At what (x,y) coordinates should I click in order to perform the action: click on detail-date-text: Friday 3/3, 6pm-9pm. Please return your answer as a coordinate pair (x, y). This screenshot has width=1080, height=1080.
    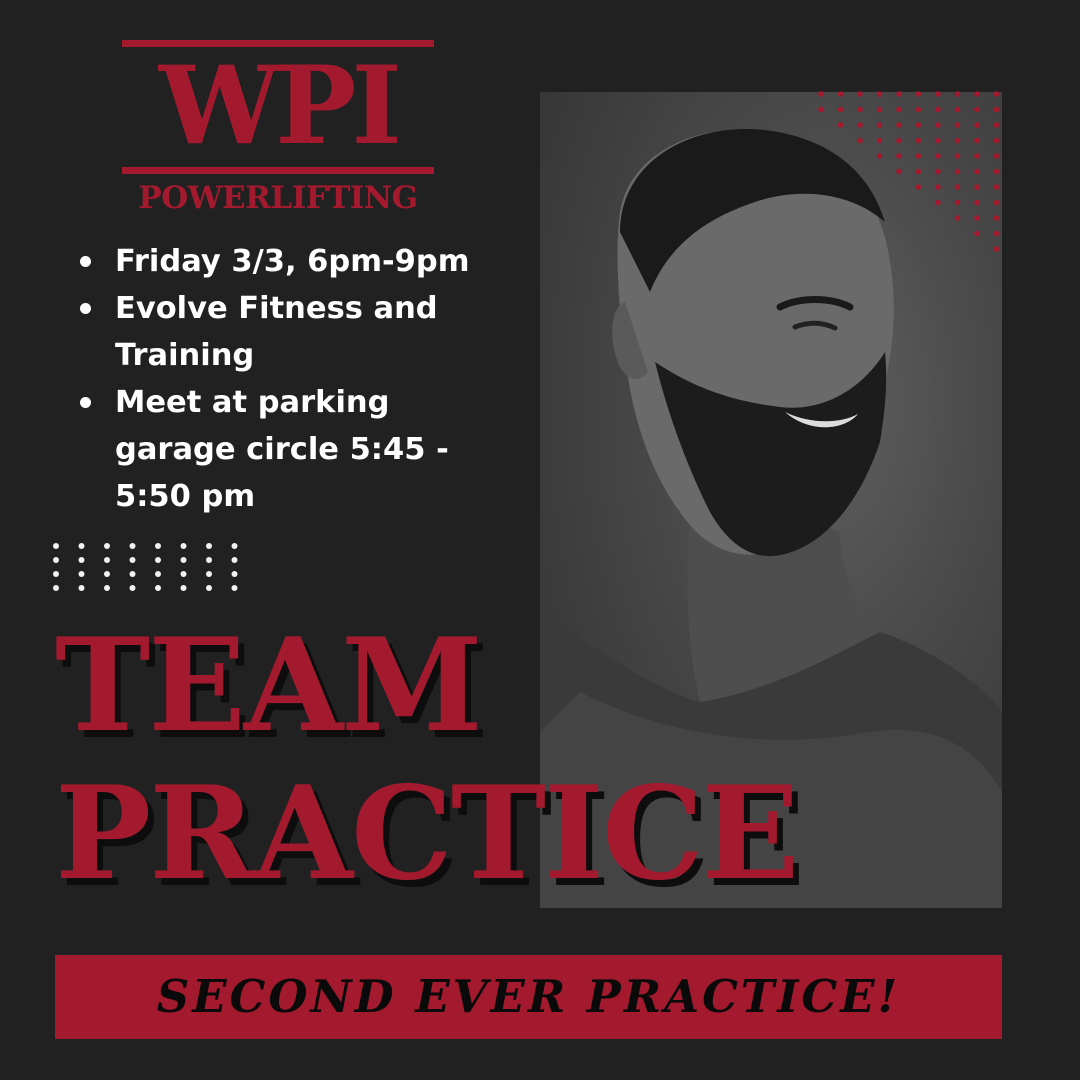
    Looking at the image, I should click on (292, 261).